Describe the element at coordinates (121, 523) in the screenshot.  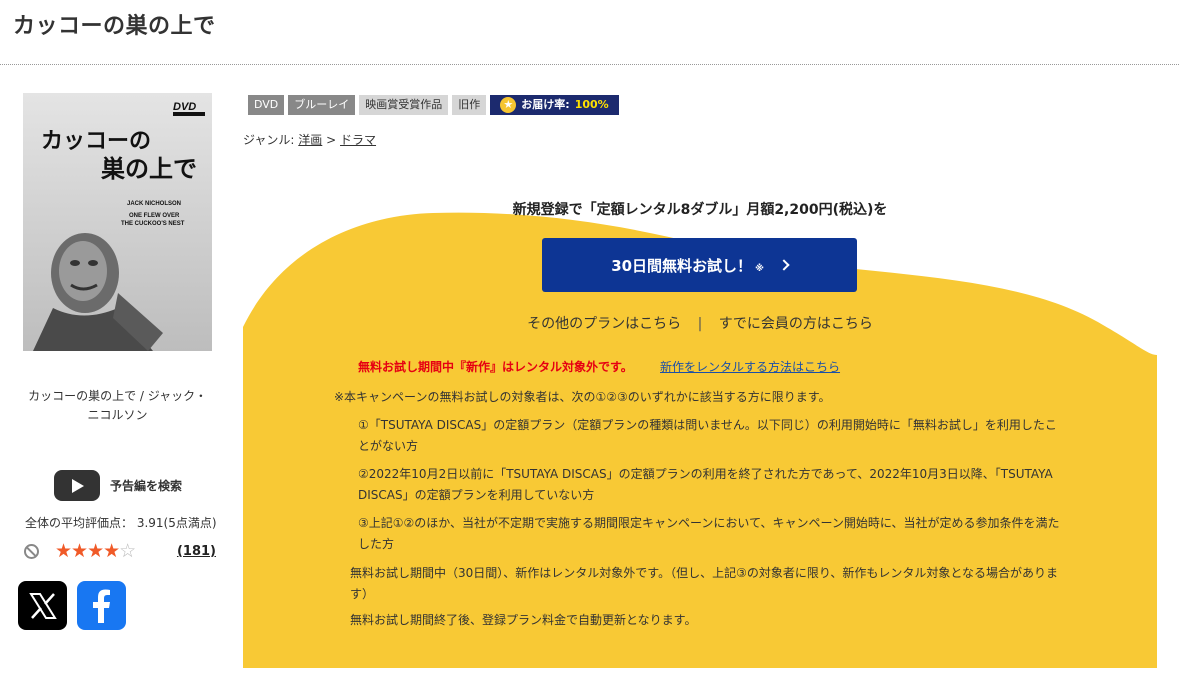
I see `average-rating-text: 全体の平均評価点： 3.91(5点満点)` at that location.